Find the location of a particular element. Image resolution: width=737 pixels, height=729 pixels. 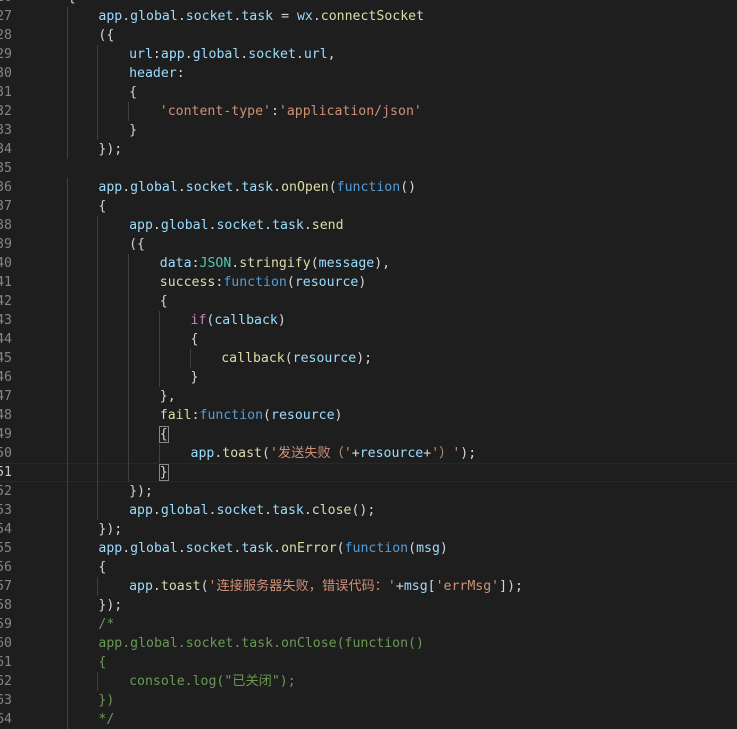

code-line: 64 */ is located at coordinates (368, 719).